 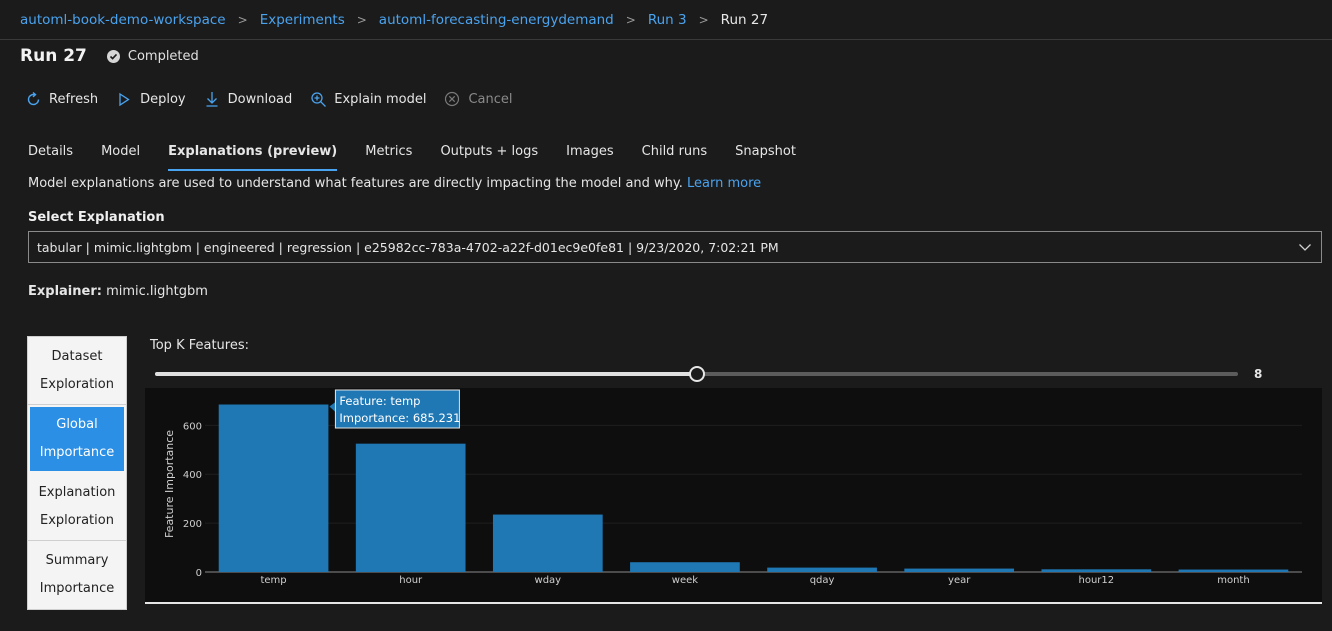 What do you see at coordinates (1233, 570) in the screenshot?
I see `bar-month` at bounding box center [1233, 570].